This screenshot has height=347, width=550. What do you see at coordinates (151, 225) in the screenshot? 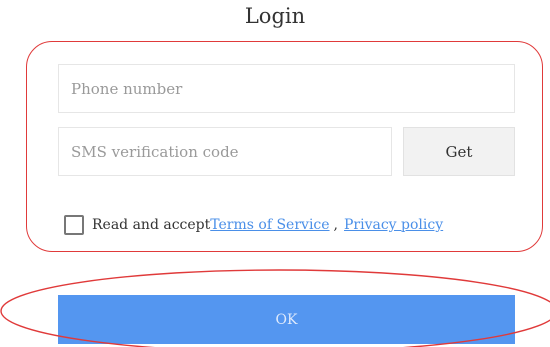
I see `agree-label: Read and accept` at bounding box center [151, 225].